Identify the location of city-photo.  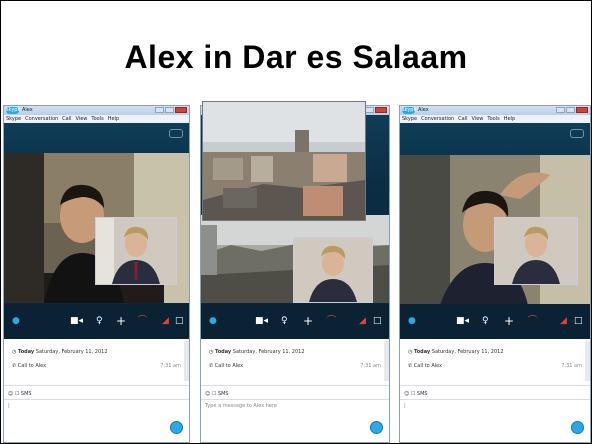
(284, 161).